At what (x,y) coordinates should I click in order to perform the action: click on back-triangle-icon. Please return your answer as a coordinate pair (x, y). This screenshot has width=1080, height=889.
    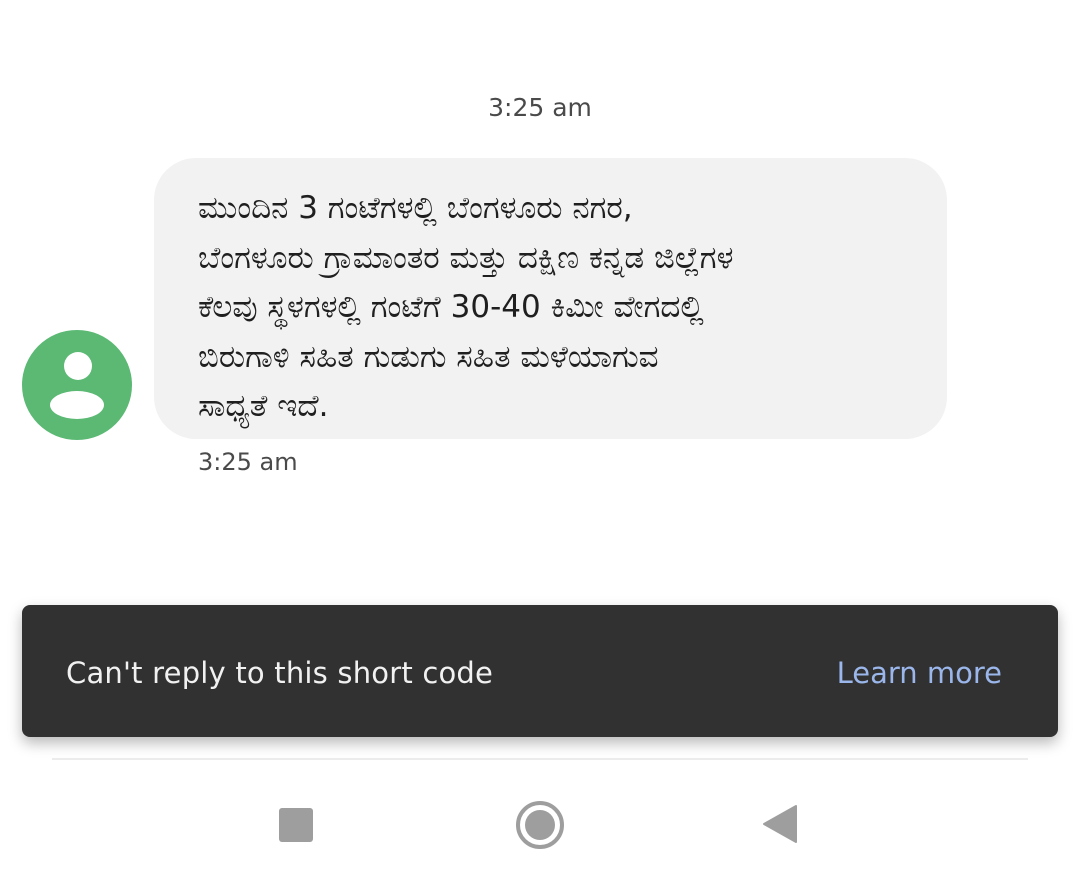
    Looking at the image, I should click on (780, 824).